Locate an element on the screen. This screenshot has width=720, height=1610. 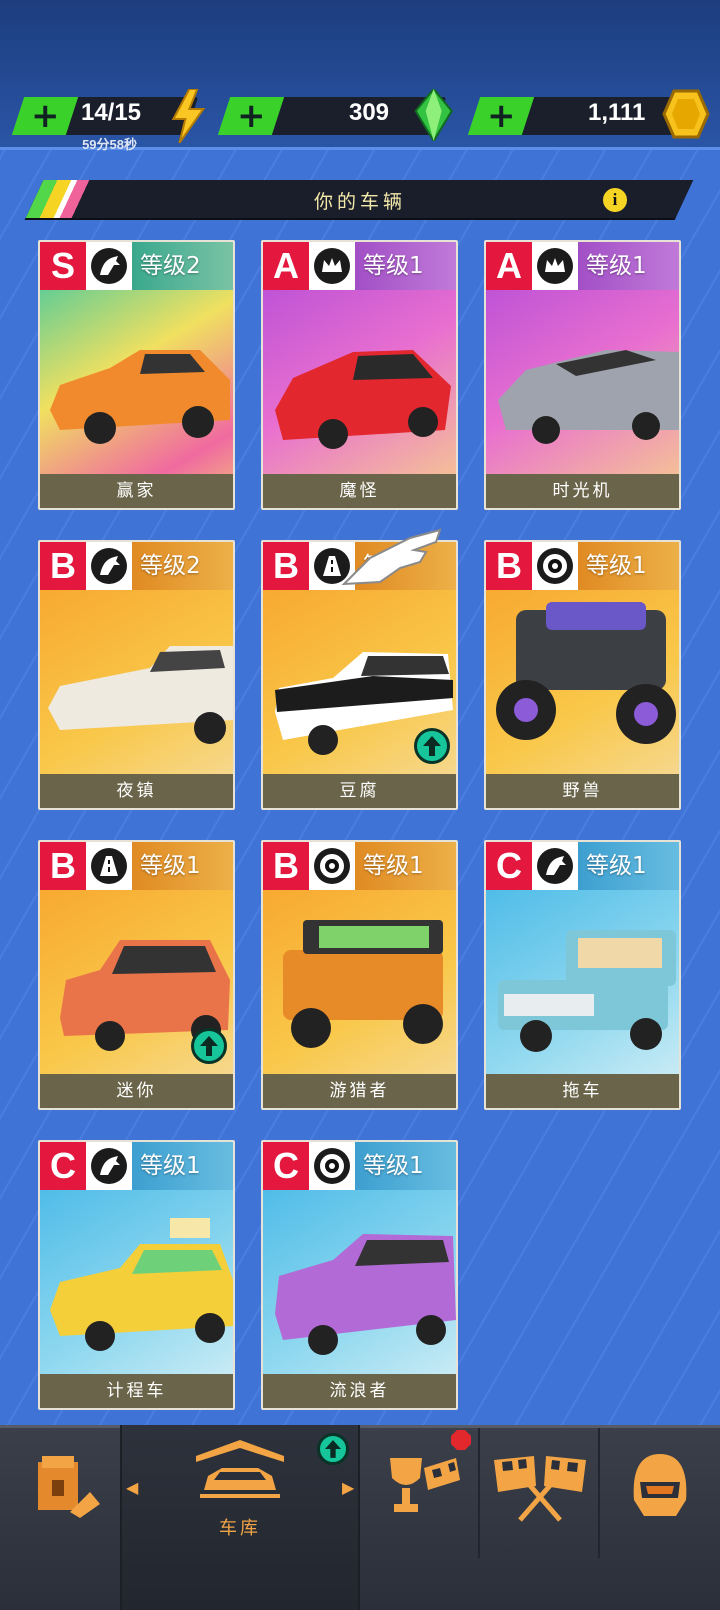
car-card: B 等级1 野兽 is located at coordinates (582, 675).